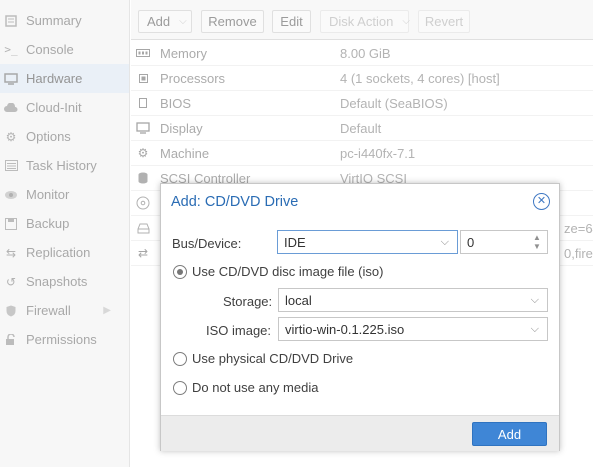 This screenshot has height=467, width=593. I want to click on radio-use-physical-label: Use physical CD/DVD Drive, so click(273, 358).